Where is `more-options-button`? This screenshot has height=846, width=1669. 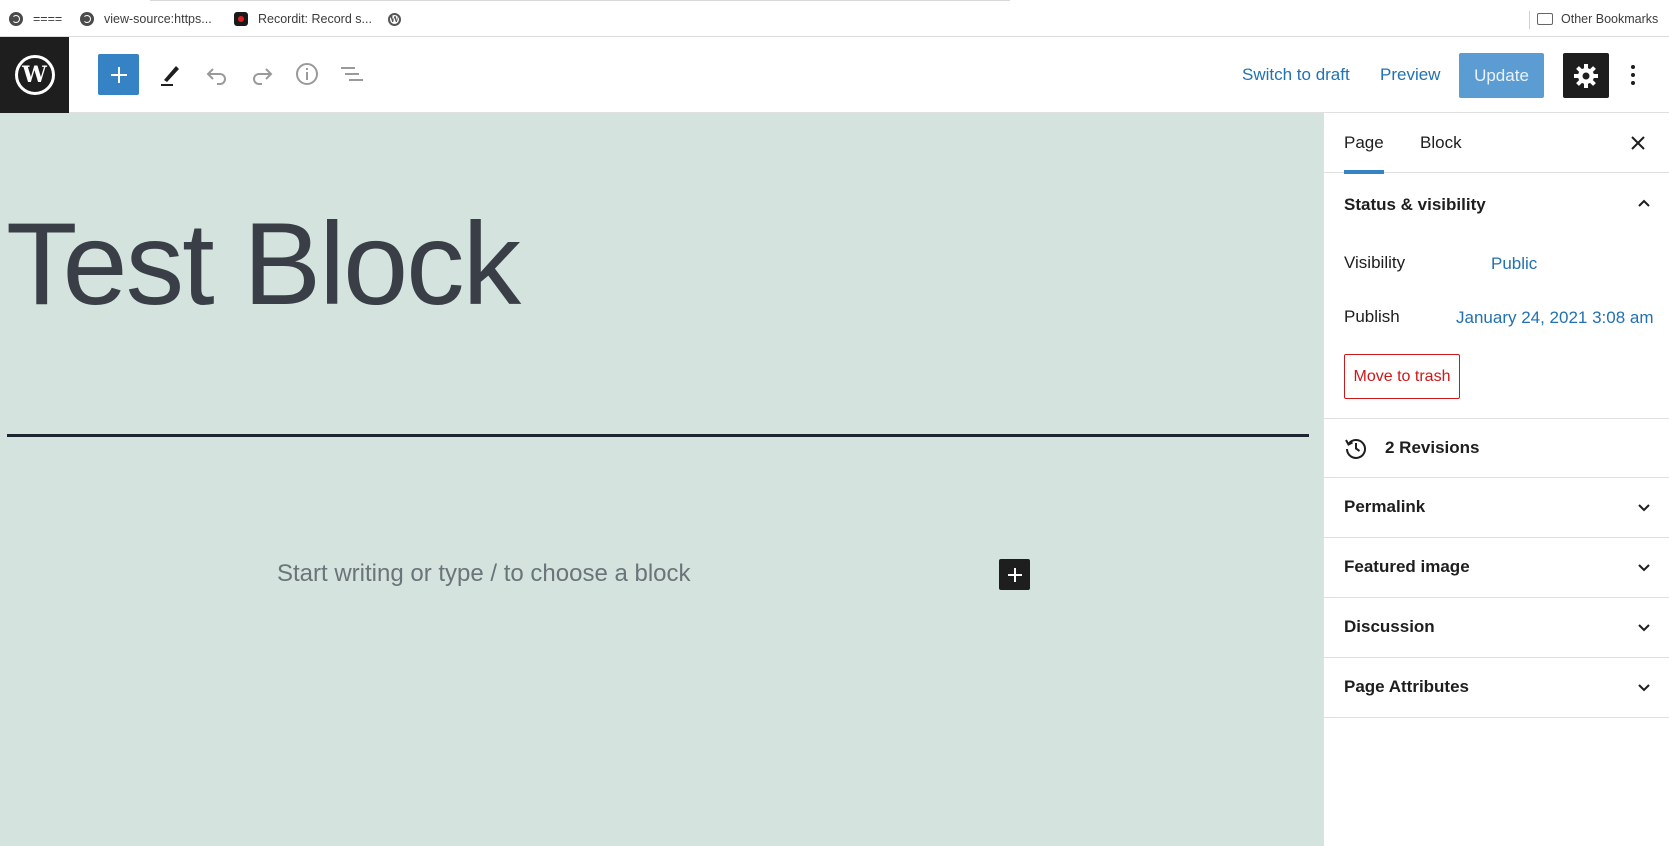 more-options-button is located at coordinates (1633, 75).